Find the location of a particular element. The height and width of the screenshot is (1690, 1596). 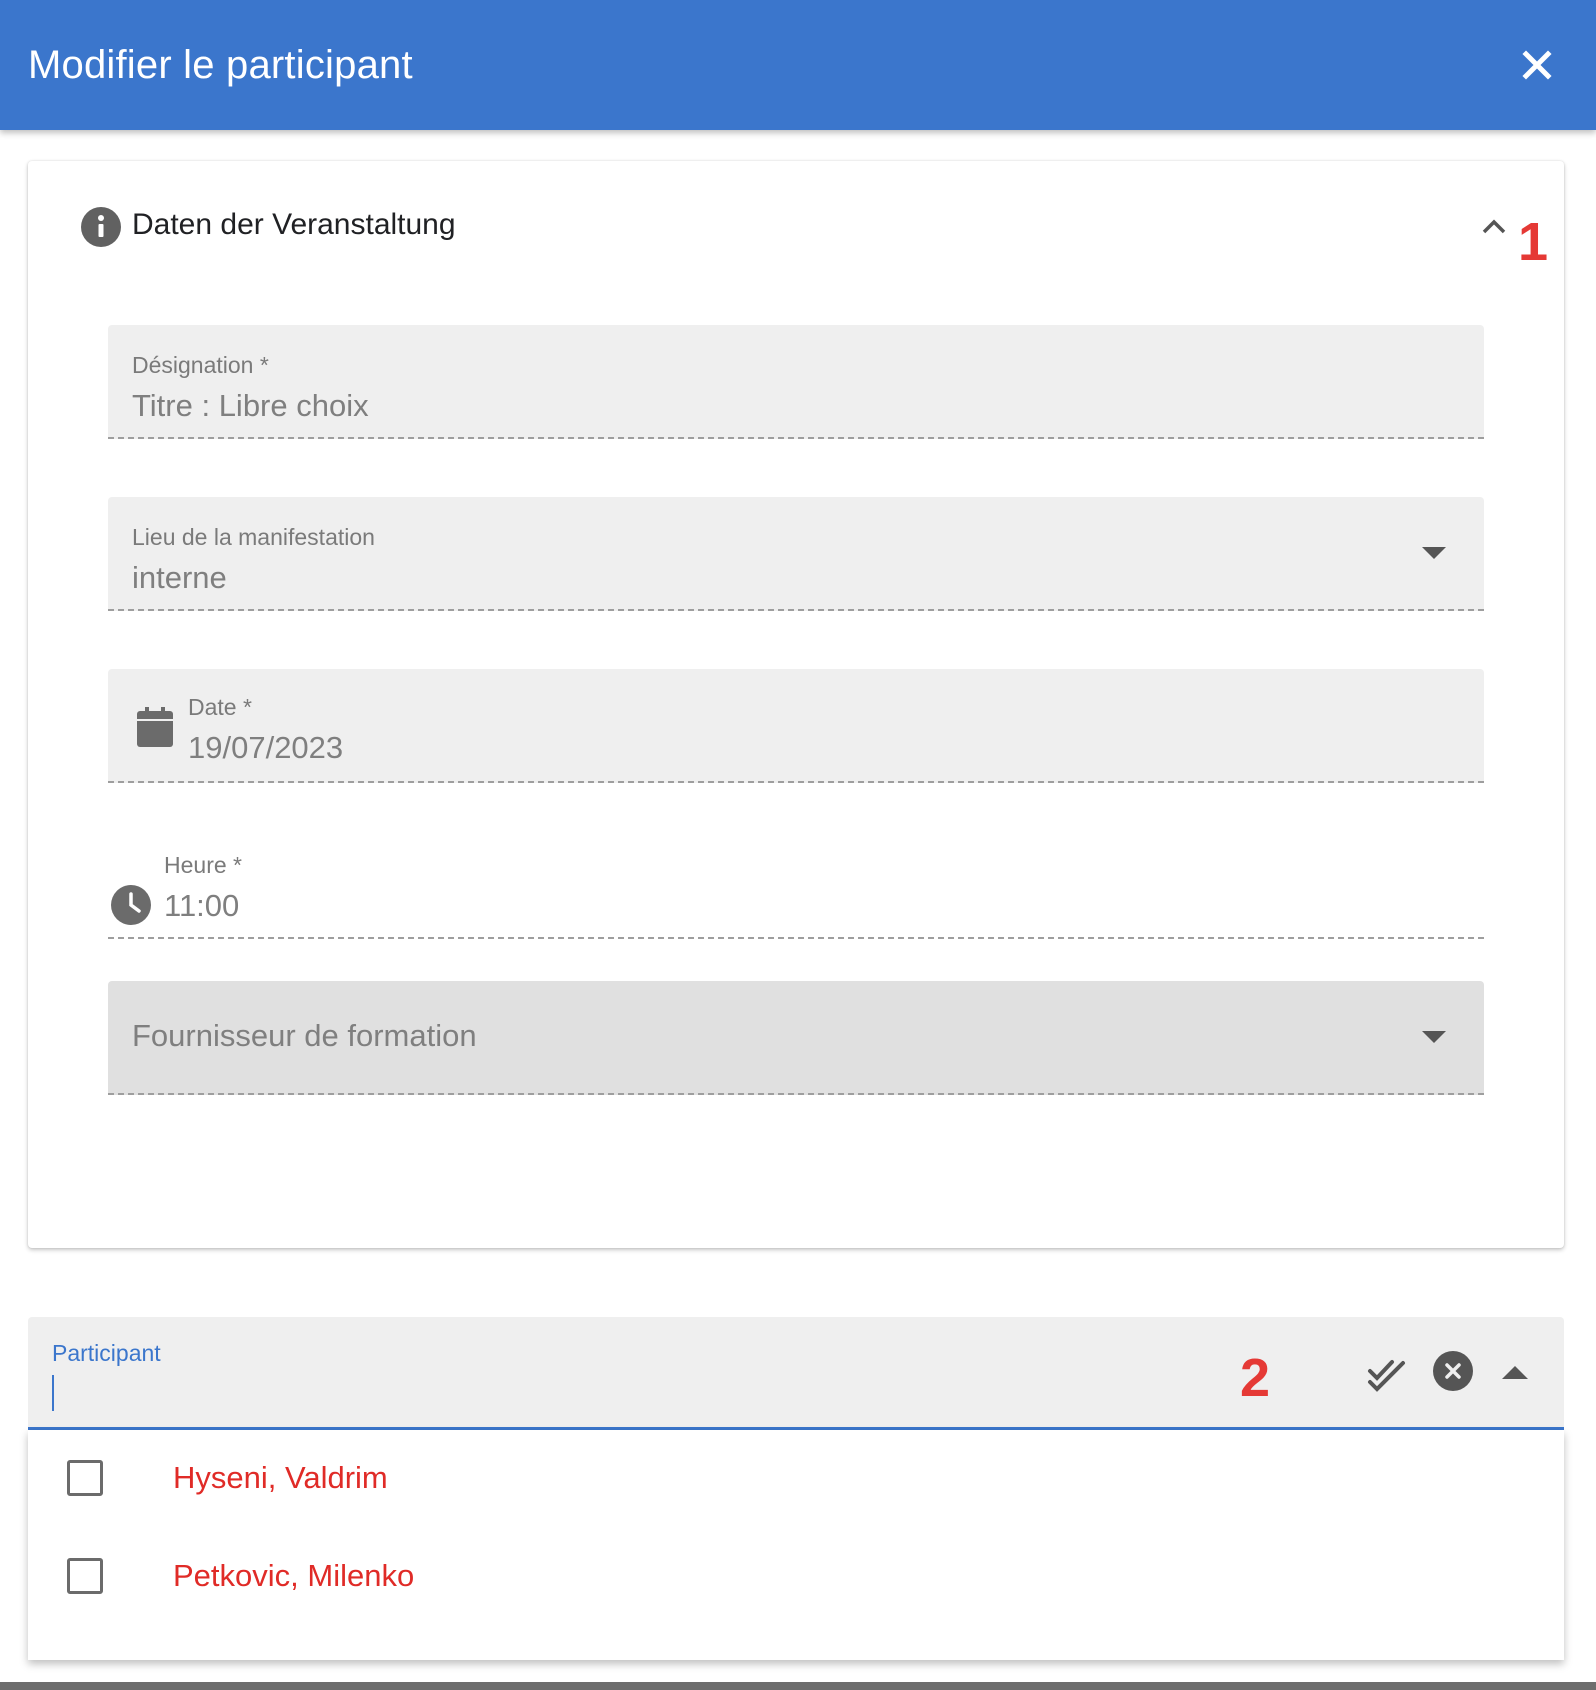

calendar-icon is located at coordinates (155, 727).